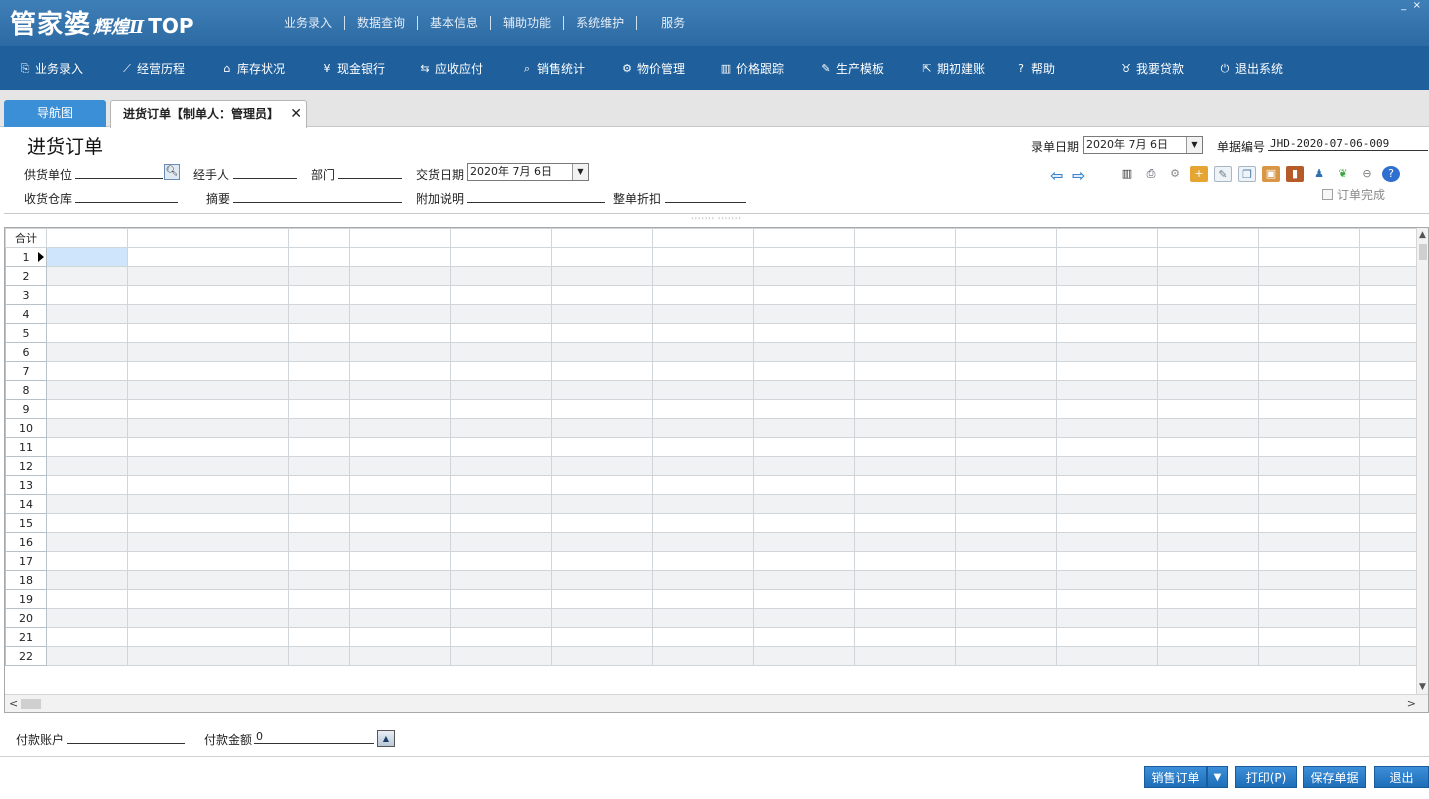 The width and height of the screenshot is (1429, 799). Describe the element at coordinates (552, 68) in the screenshot. I see `toolbar-sales-stats: ⌕ 销售统计` at that location.